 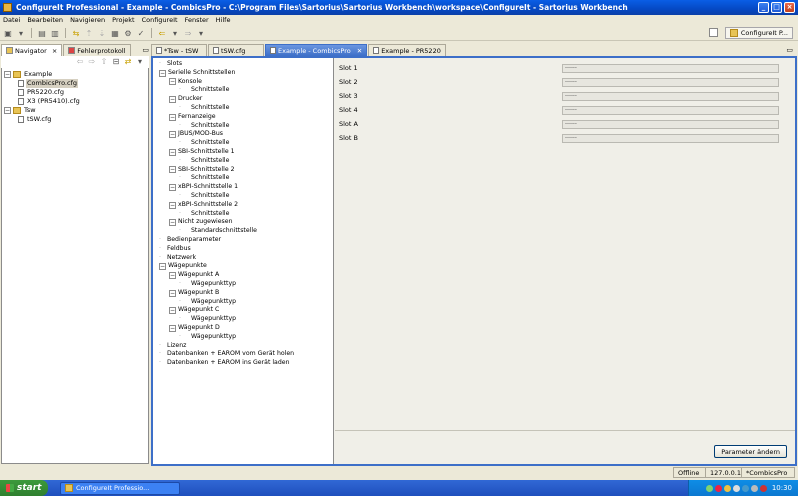 What do you see at coordinates (128, 61) in the screenshot?
I see `link-editor-icon: ⇄` at bounding box center [128, 61].